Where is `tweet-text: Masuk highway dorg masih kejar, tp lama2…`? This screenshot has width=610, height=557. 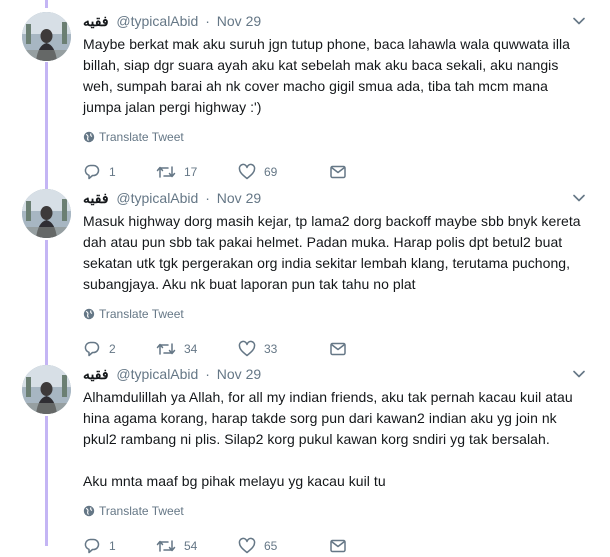
tweet-text: Masuk highway dorg masih kejar, tp lama2… is located at coordinates (332, 252).